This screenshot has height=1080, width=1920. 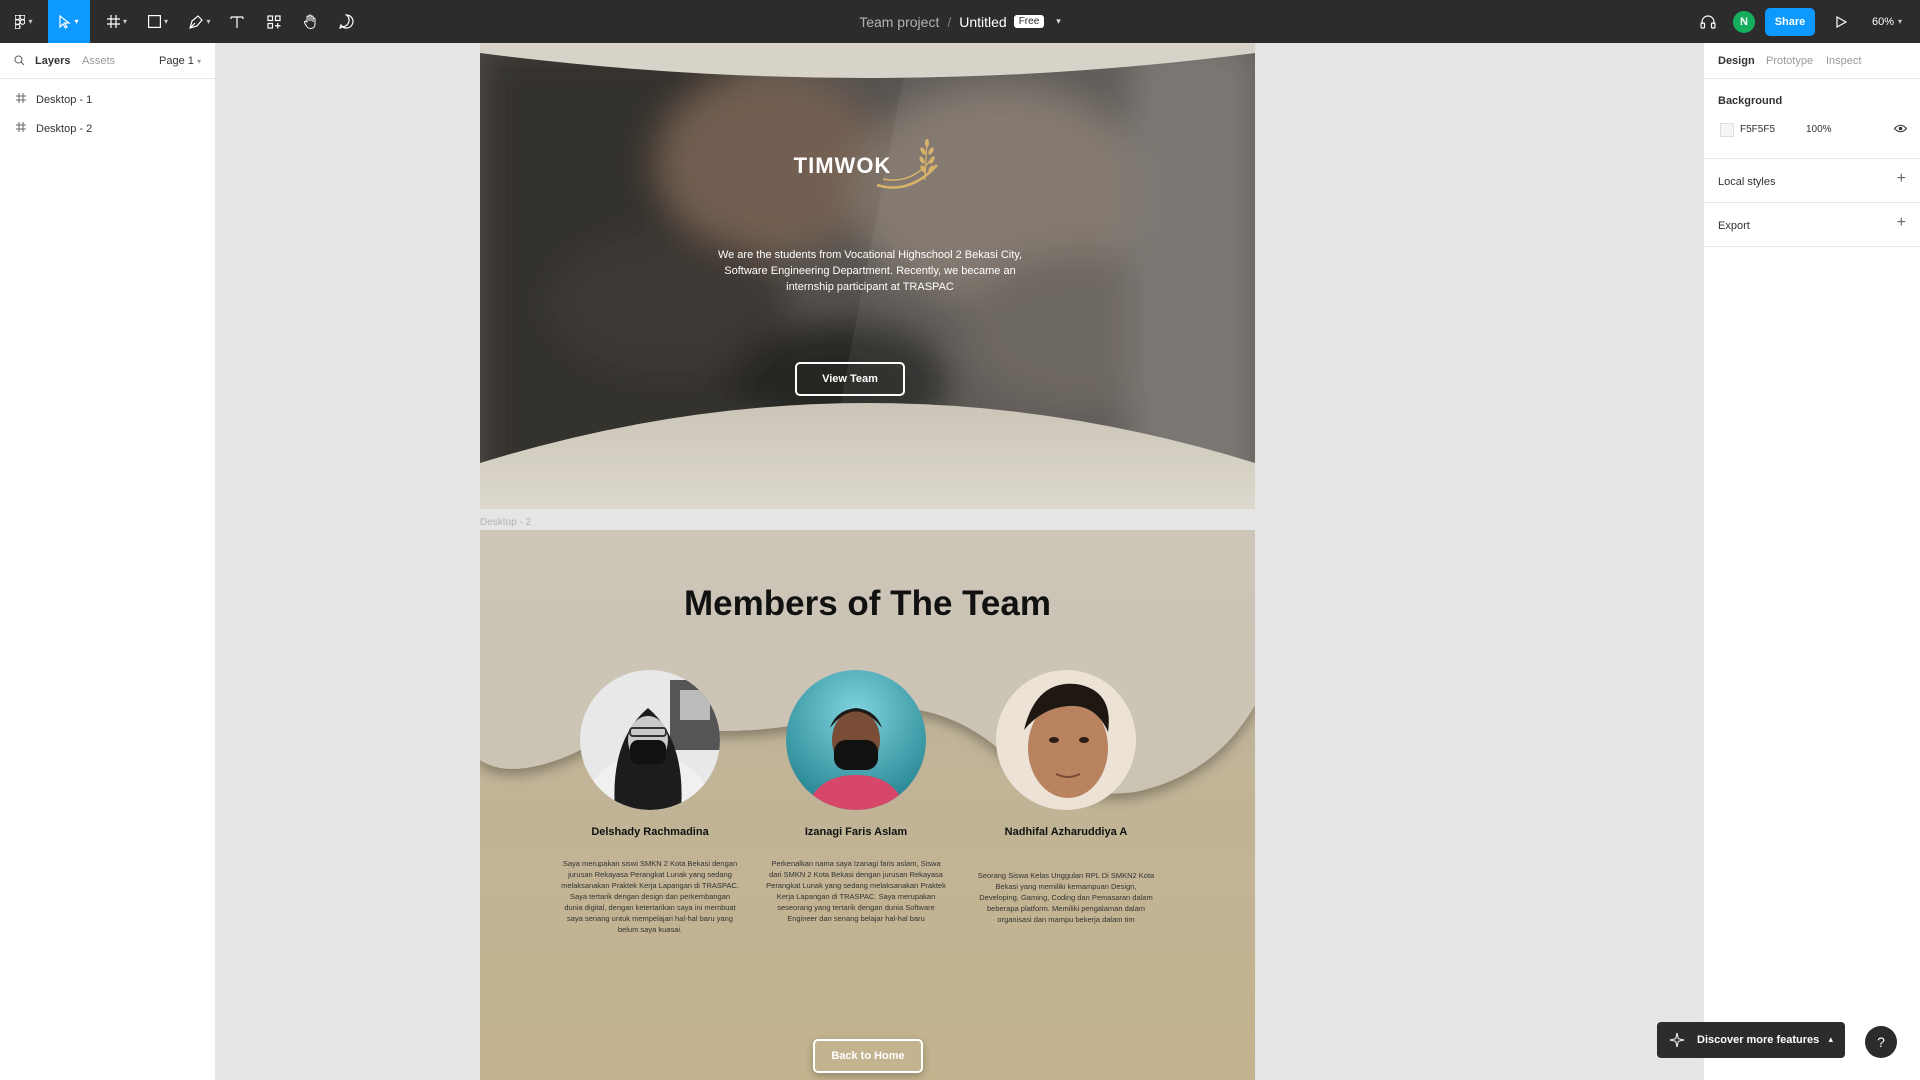 What do you see at coordinates (20, 21) in the screenshot?
I see `figma-logo-icon` at bounding box center [20, 21].